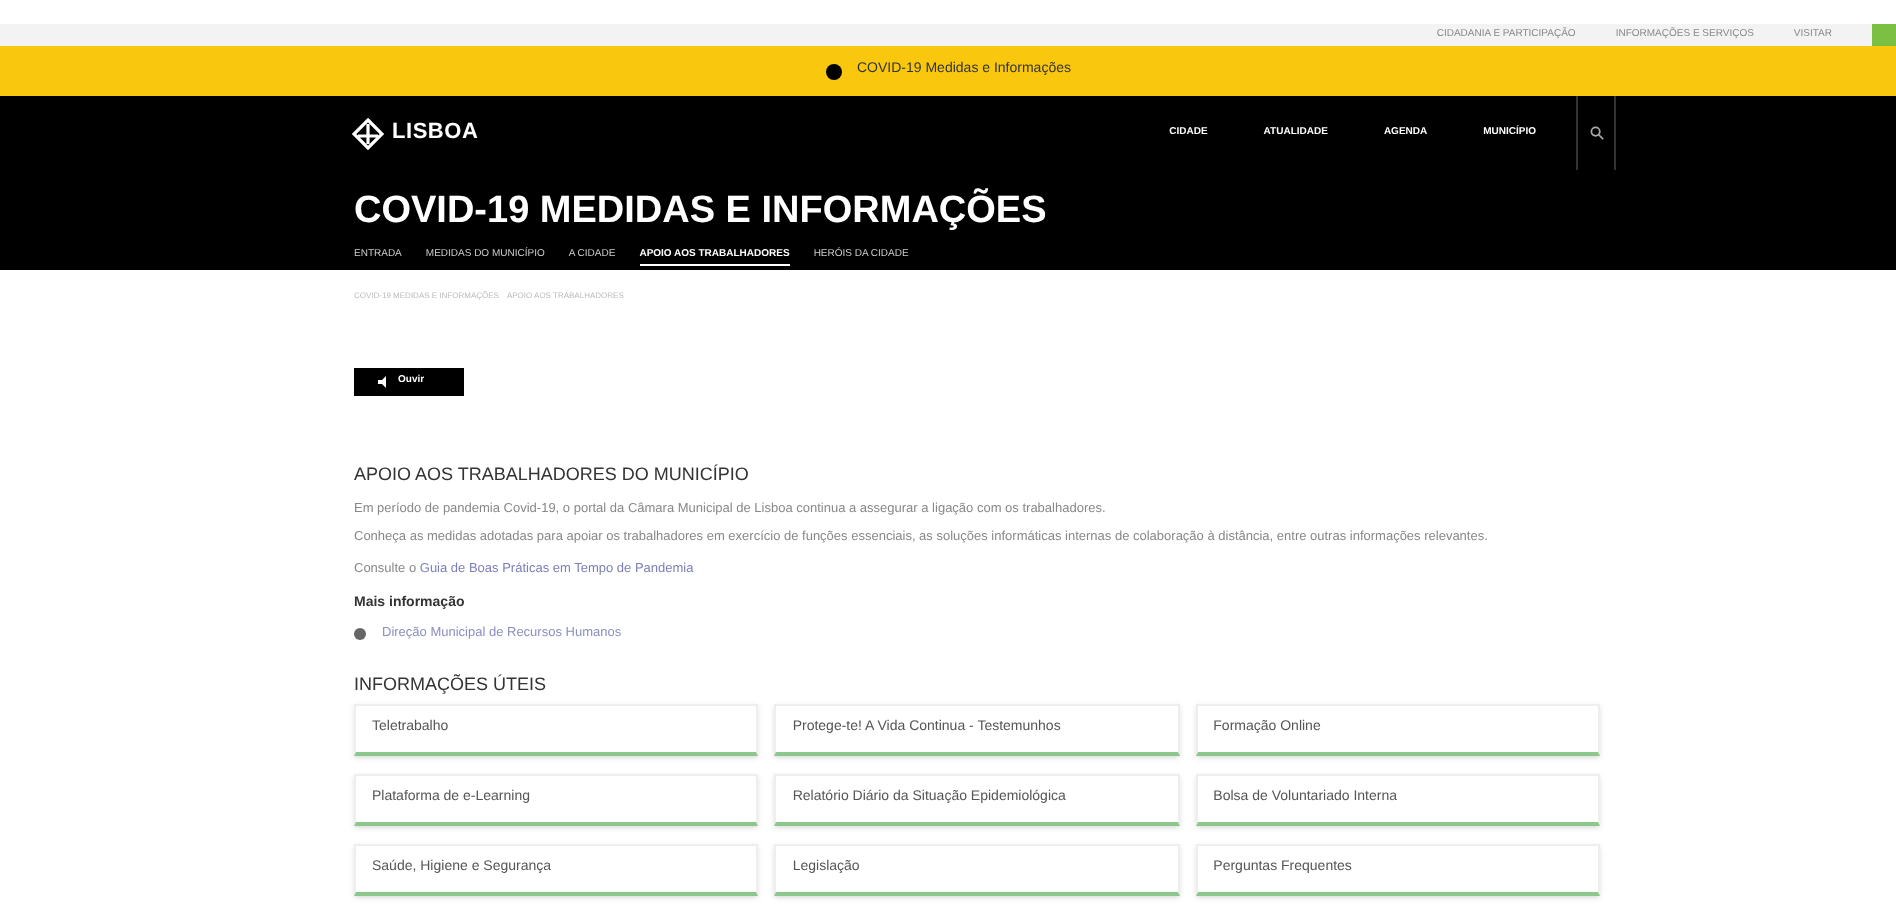 Image resolution: width=1896 pixels, height=922 pixels. What do you see at coordinates (833, 71) in the screenshot?
I see `info-icon` at bounding box center [833, 71].